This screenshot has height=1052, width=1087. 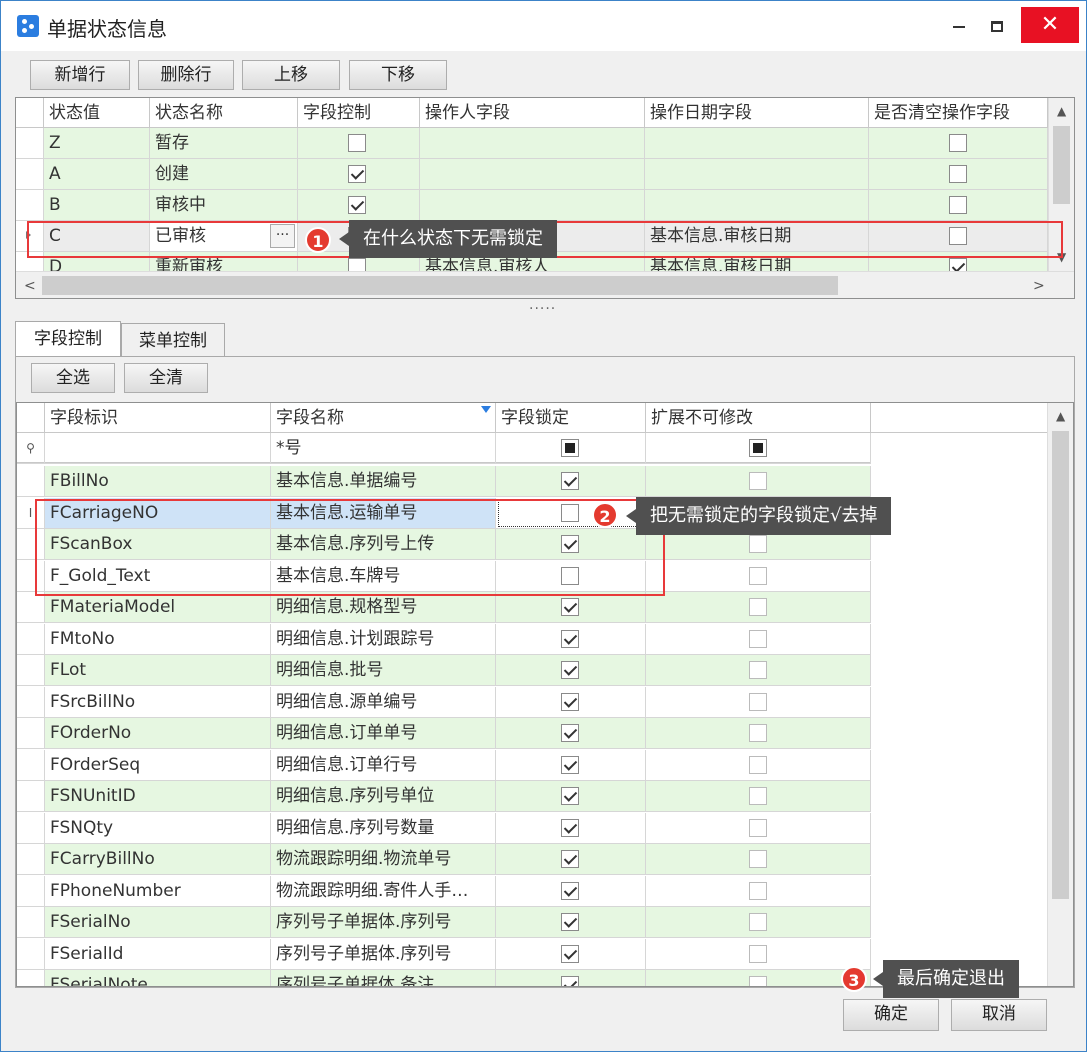 What do you see at coordinates (73, 378) in the screenshot?
I see `select-all-button: 全选` at bounding box center [73, 378].